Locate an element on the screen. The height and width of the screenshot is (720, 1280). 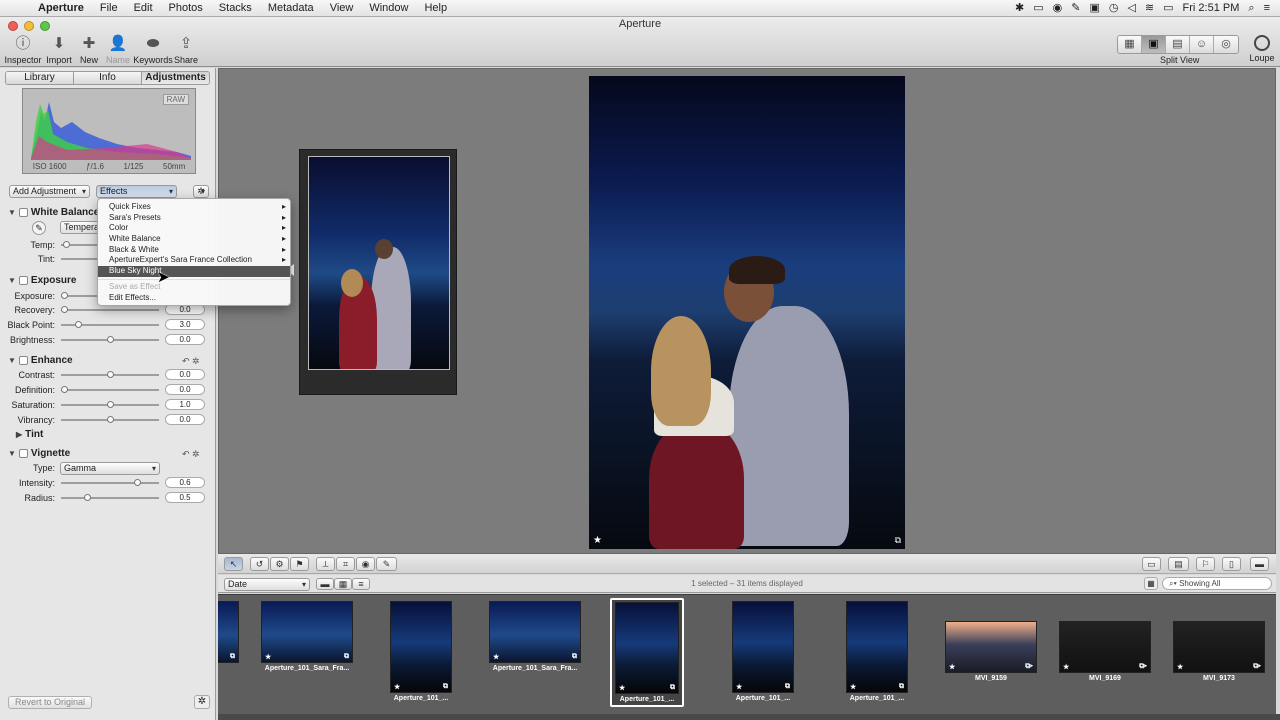
vignette-type-popup: Gamma is located at coordinates (110, 468).